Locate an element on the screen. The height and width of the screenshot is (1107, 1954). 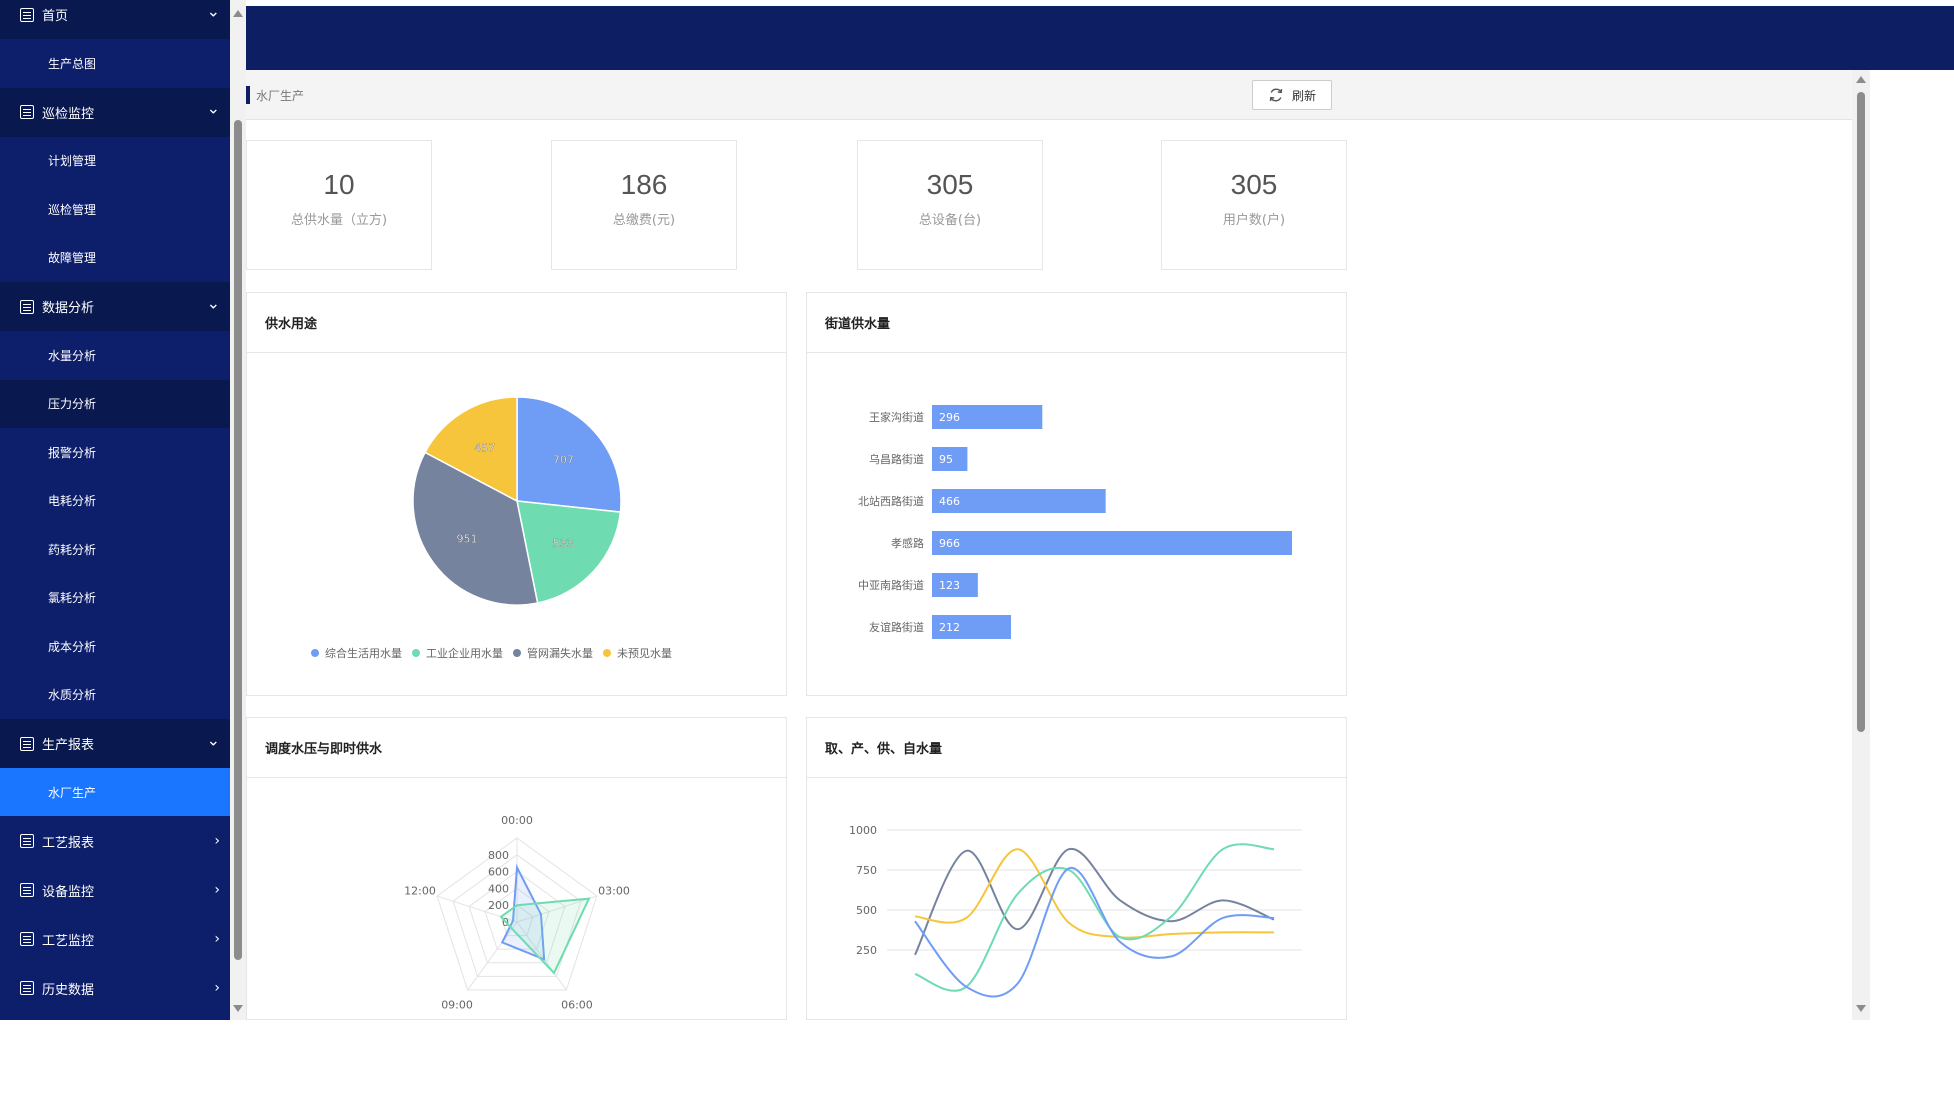
bar-value-label: 966 is located at coordinates (949, 543).